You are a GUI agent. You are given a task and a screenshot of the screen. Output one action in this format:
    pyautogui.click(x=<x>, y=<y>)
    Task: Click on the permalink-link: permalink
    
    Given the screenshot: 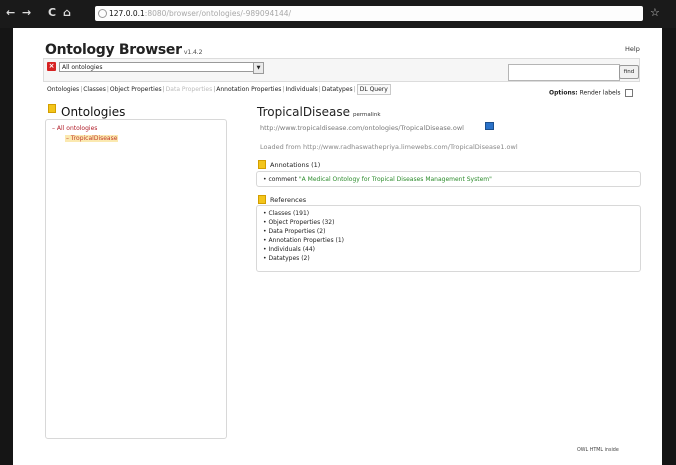 What is the action you would take?
    pyautogui.click(x=367, y=115)
    